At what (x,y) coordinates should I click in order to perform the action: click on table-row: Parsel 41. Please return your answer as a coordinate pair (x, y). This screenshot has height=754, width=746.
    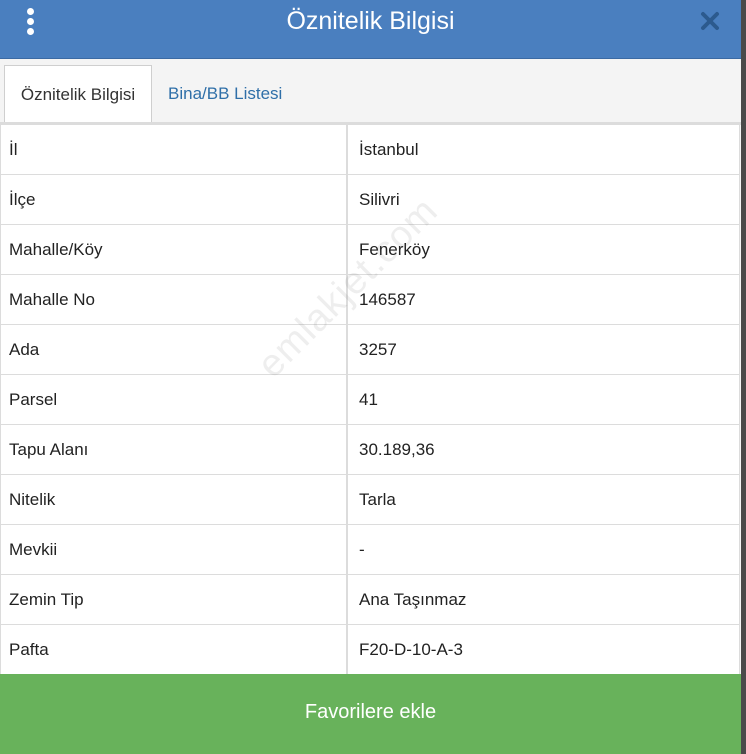
    Looking at the image, I should click on (370, 400).